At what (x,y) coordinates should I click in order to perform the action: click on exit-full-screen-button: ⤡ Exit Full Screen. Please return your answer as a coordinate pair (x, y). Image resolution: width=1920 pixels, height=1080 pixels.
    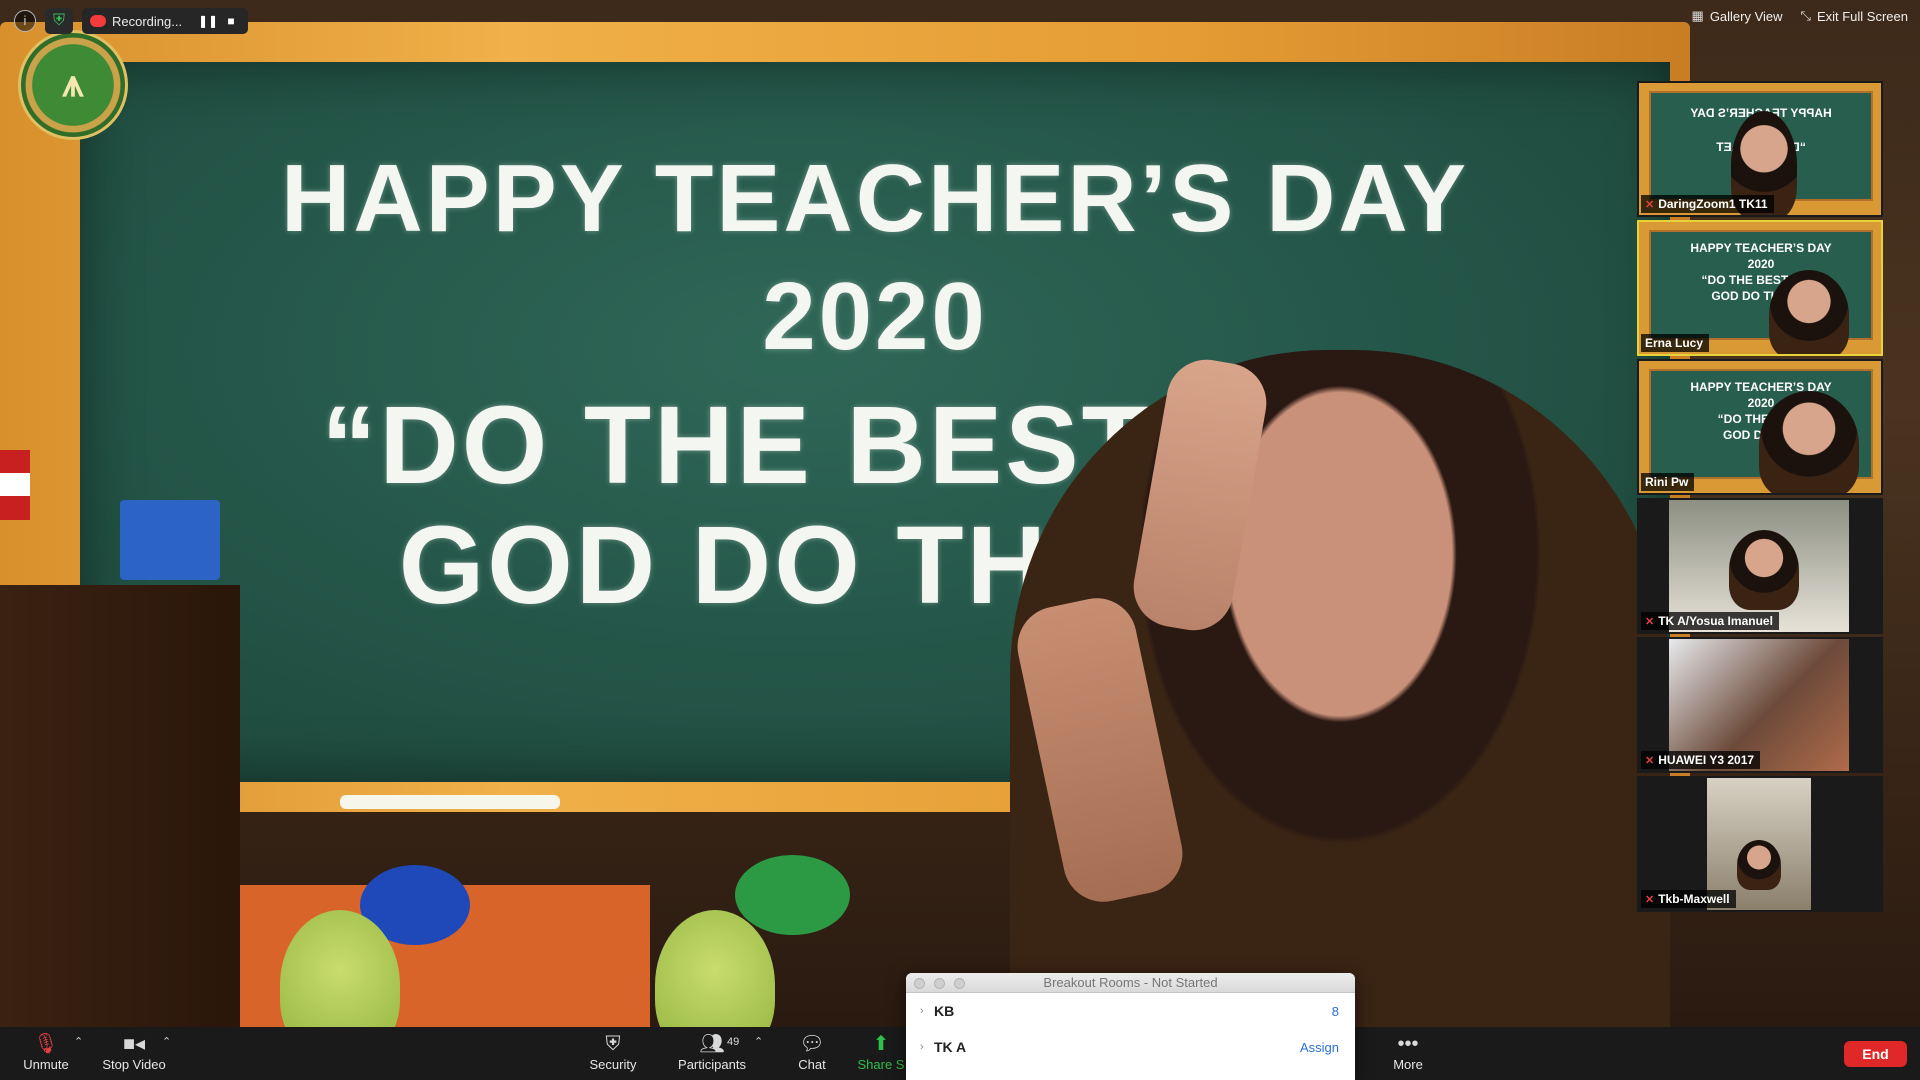
    Looking at the image, I should click on (1854, 16).